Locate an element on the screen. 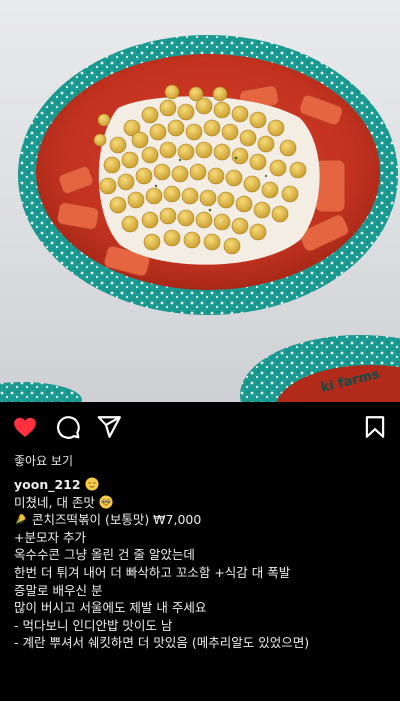 Image resolution: width=400 pixels, height=701 pixels. caption-header: yoon_212 is located at coordinates (202, 485).